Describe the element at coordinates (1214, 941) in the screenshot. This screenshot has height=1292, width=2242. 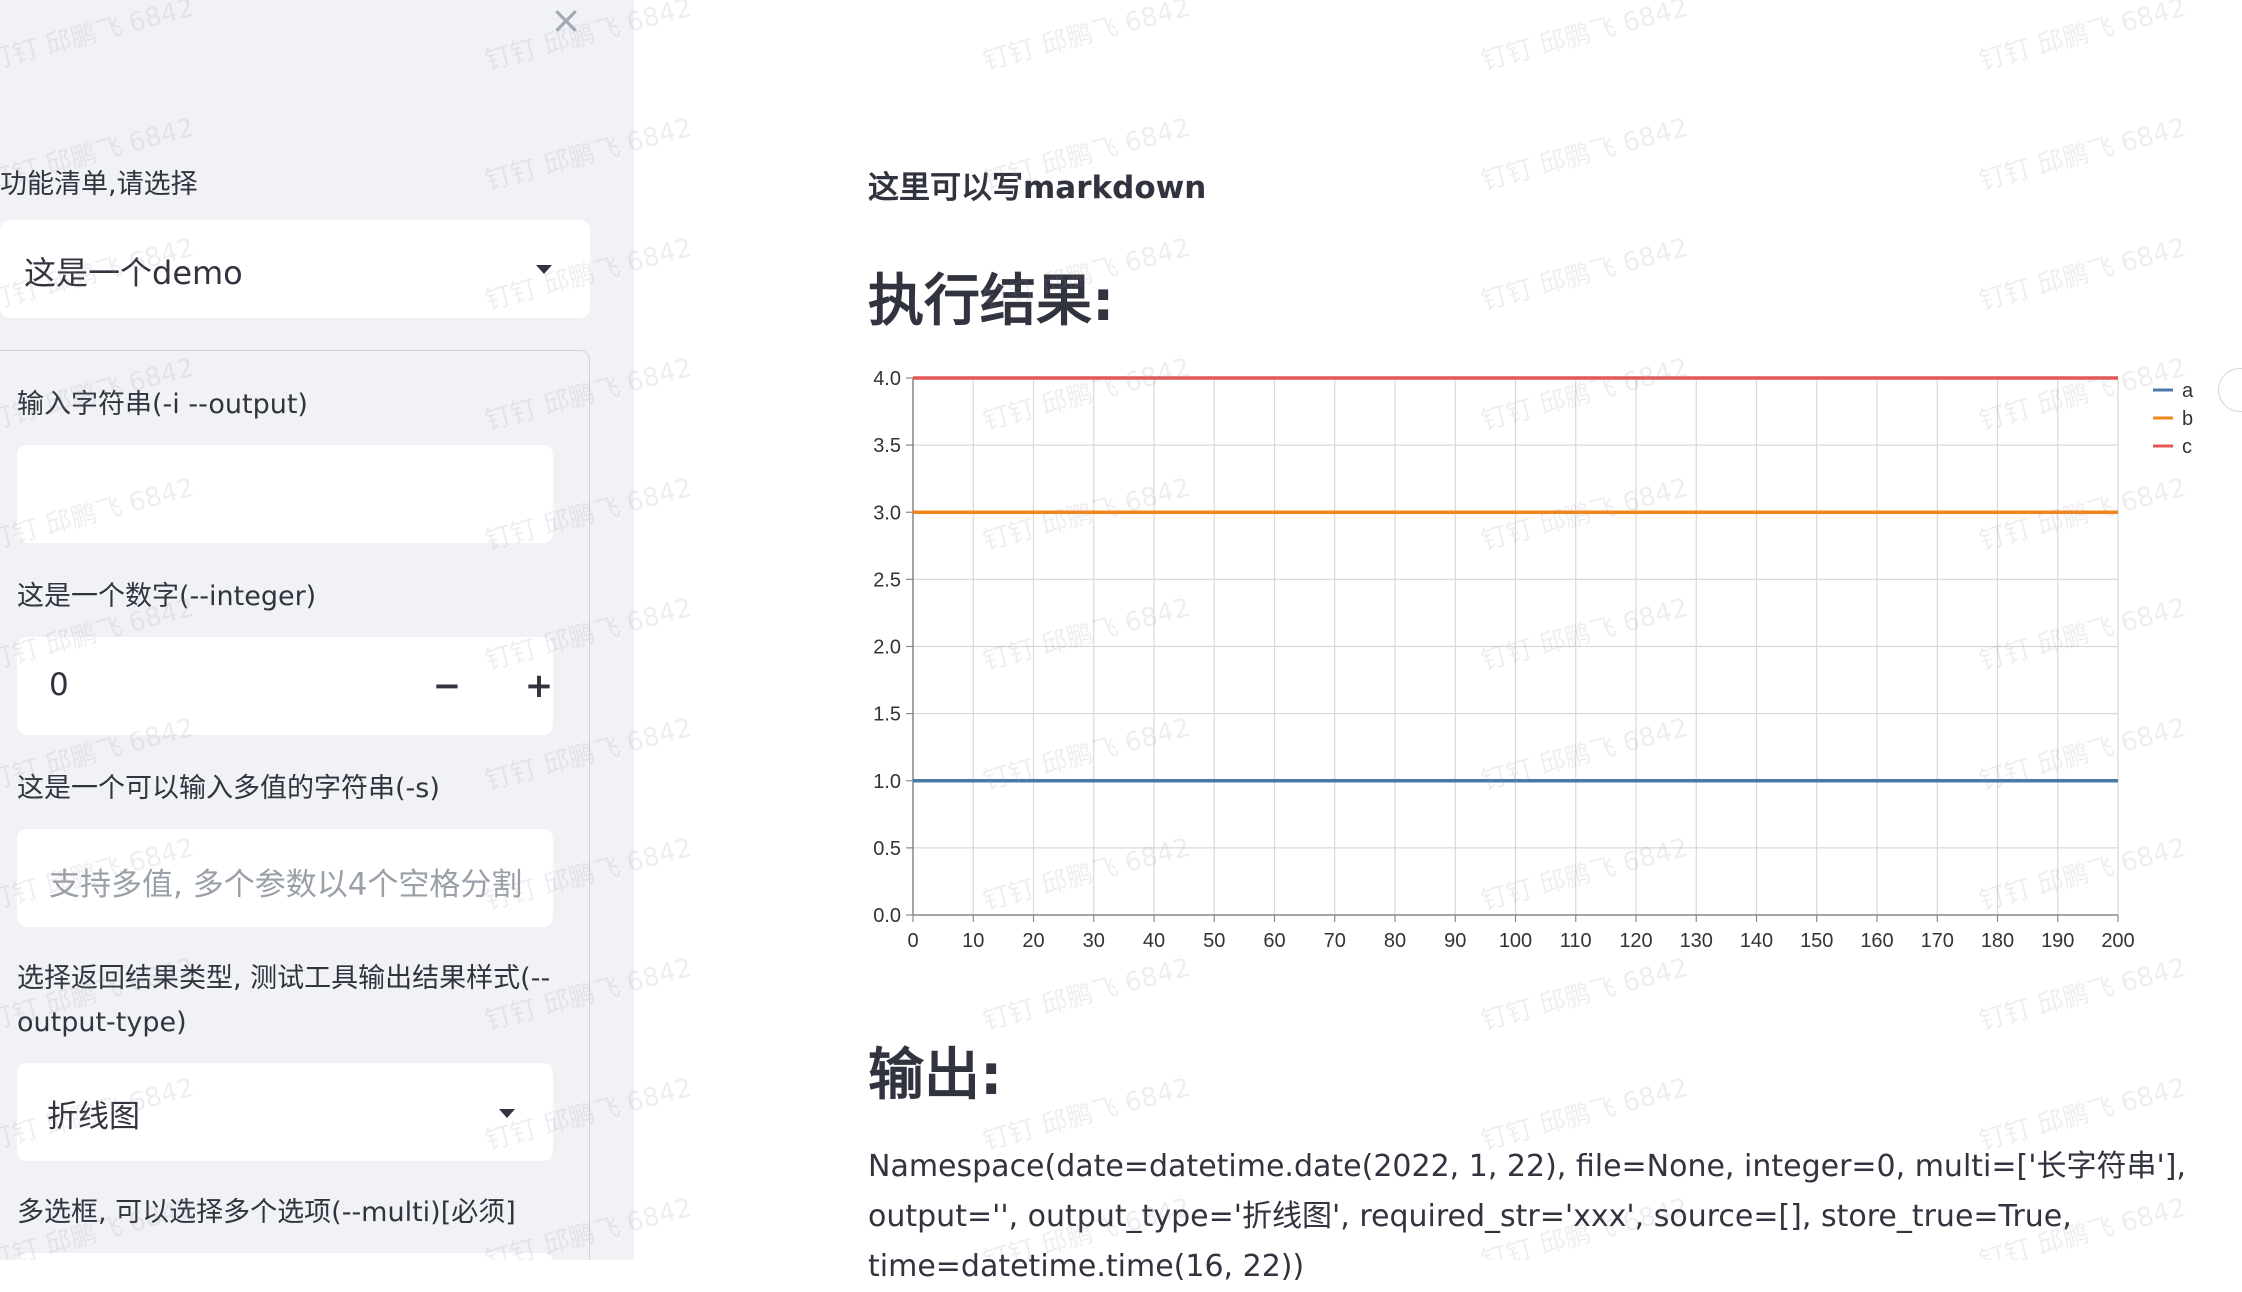
I see `x-tick-label: 50` at that location.